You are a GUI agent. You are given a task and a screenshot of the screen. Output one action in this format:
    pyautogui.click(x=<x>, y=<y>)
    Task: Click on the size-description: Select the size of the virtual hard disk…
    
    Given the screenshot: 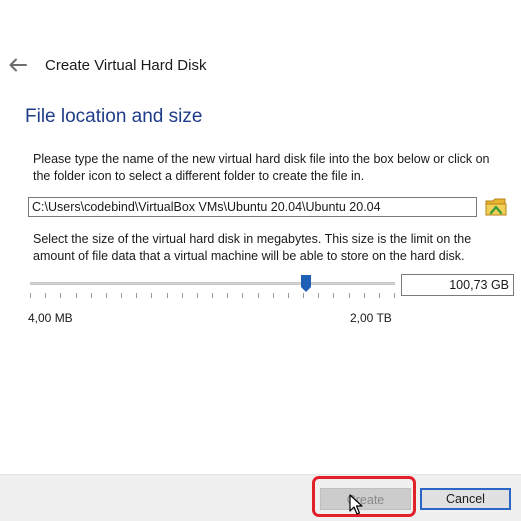 What is the action you would take?
    pyautogui.click(x=252, y=247)
    